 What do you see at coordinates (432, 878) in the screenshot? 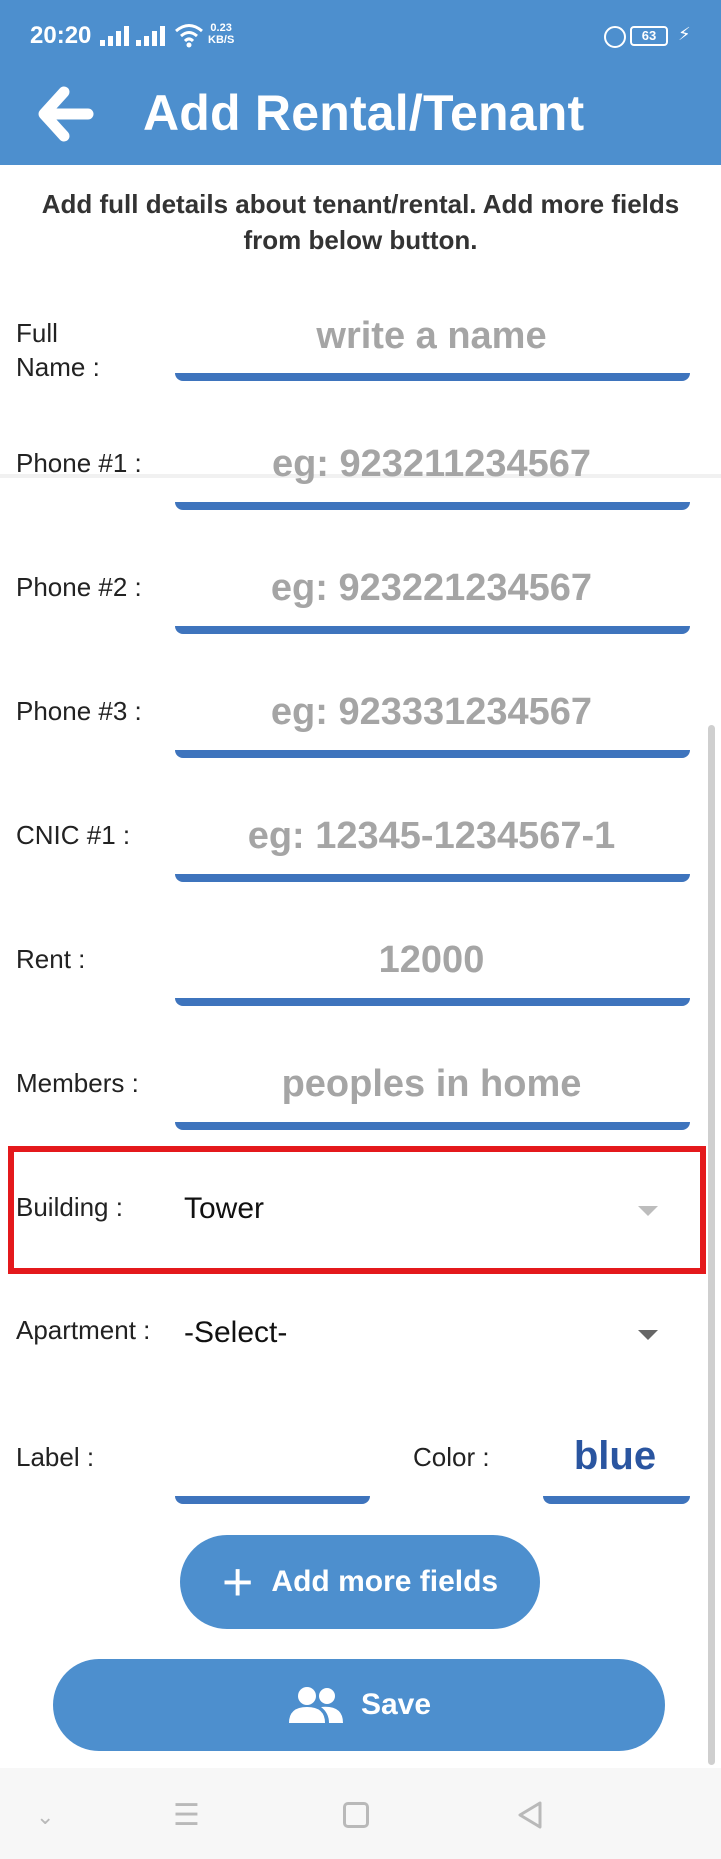
I see `cnic1-underline` at bounding box center [432, 878].